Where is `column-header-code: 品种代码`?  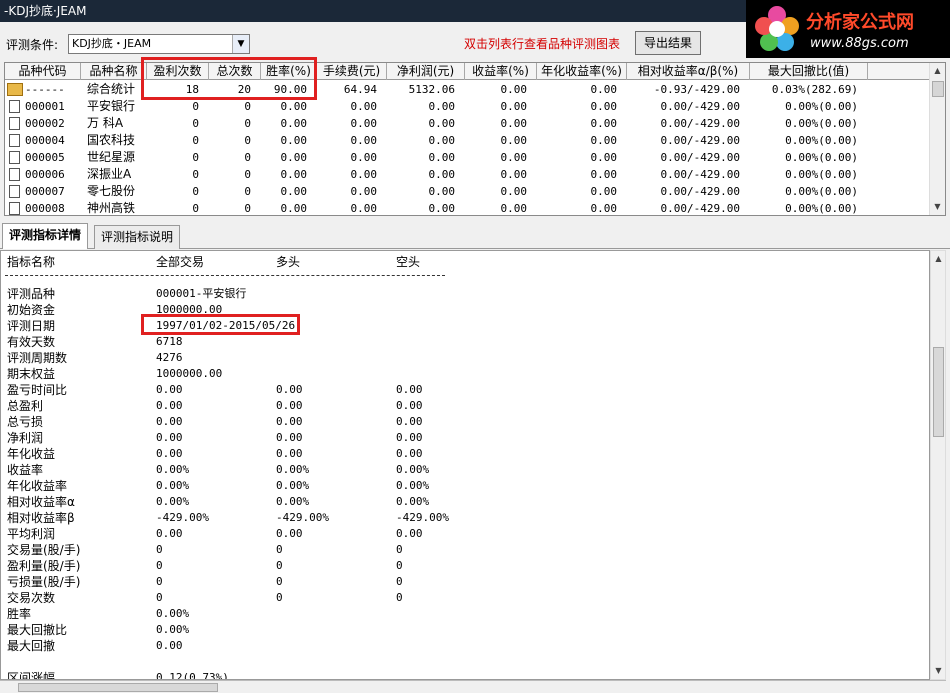 column-header-code: 品种代码 is located at coordinates (43, 71).